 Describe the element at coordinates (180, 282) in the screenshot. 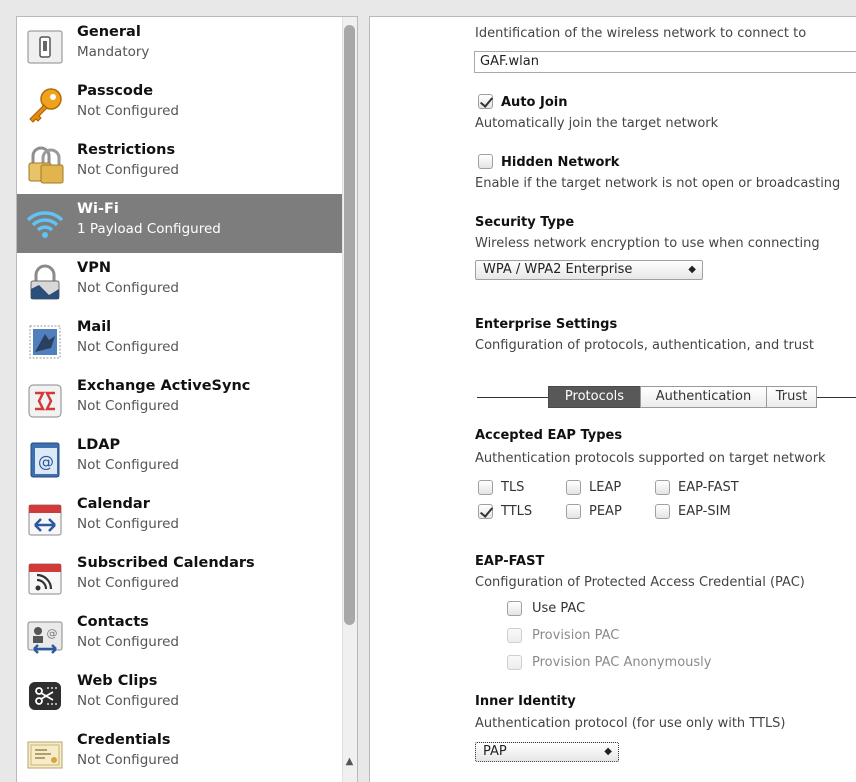

I see `sidebar-item-vpn: VPN Not Configured` at that location.